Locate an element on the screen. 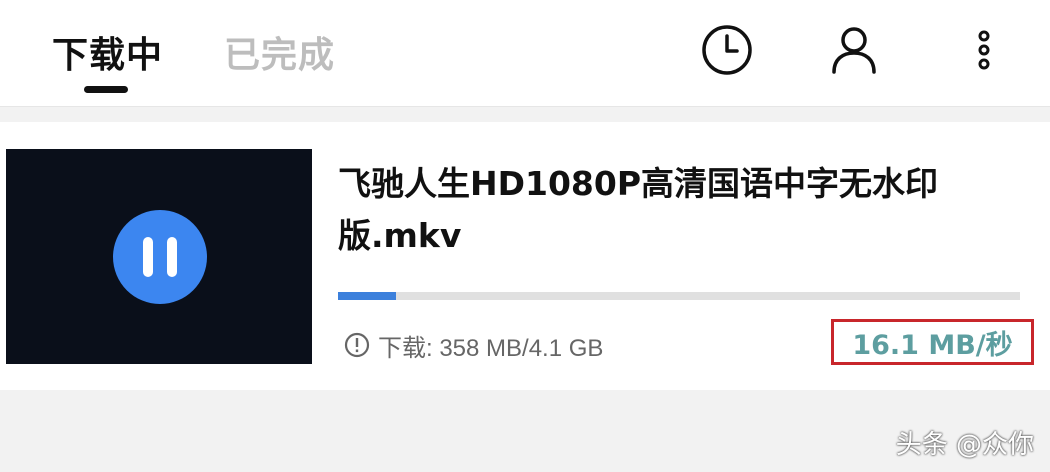 The image size is (1050, 472). download-progress-bar is located at coordinates (679, 296).